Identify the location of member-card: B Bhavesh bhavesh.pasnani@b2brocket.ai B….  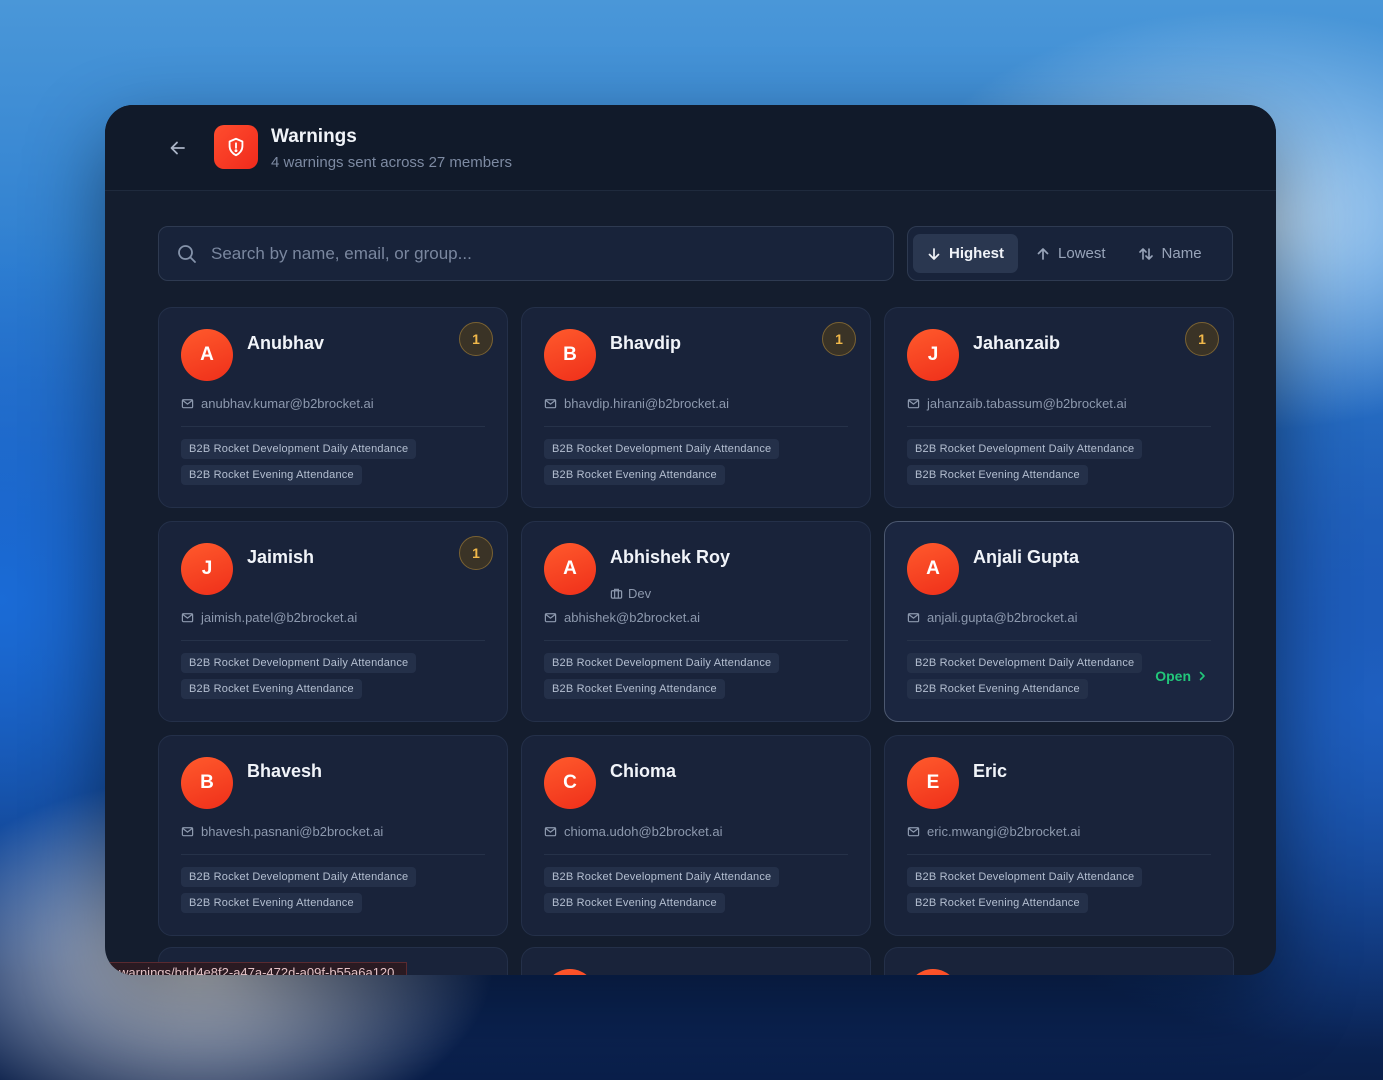
(333, 835).